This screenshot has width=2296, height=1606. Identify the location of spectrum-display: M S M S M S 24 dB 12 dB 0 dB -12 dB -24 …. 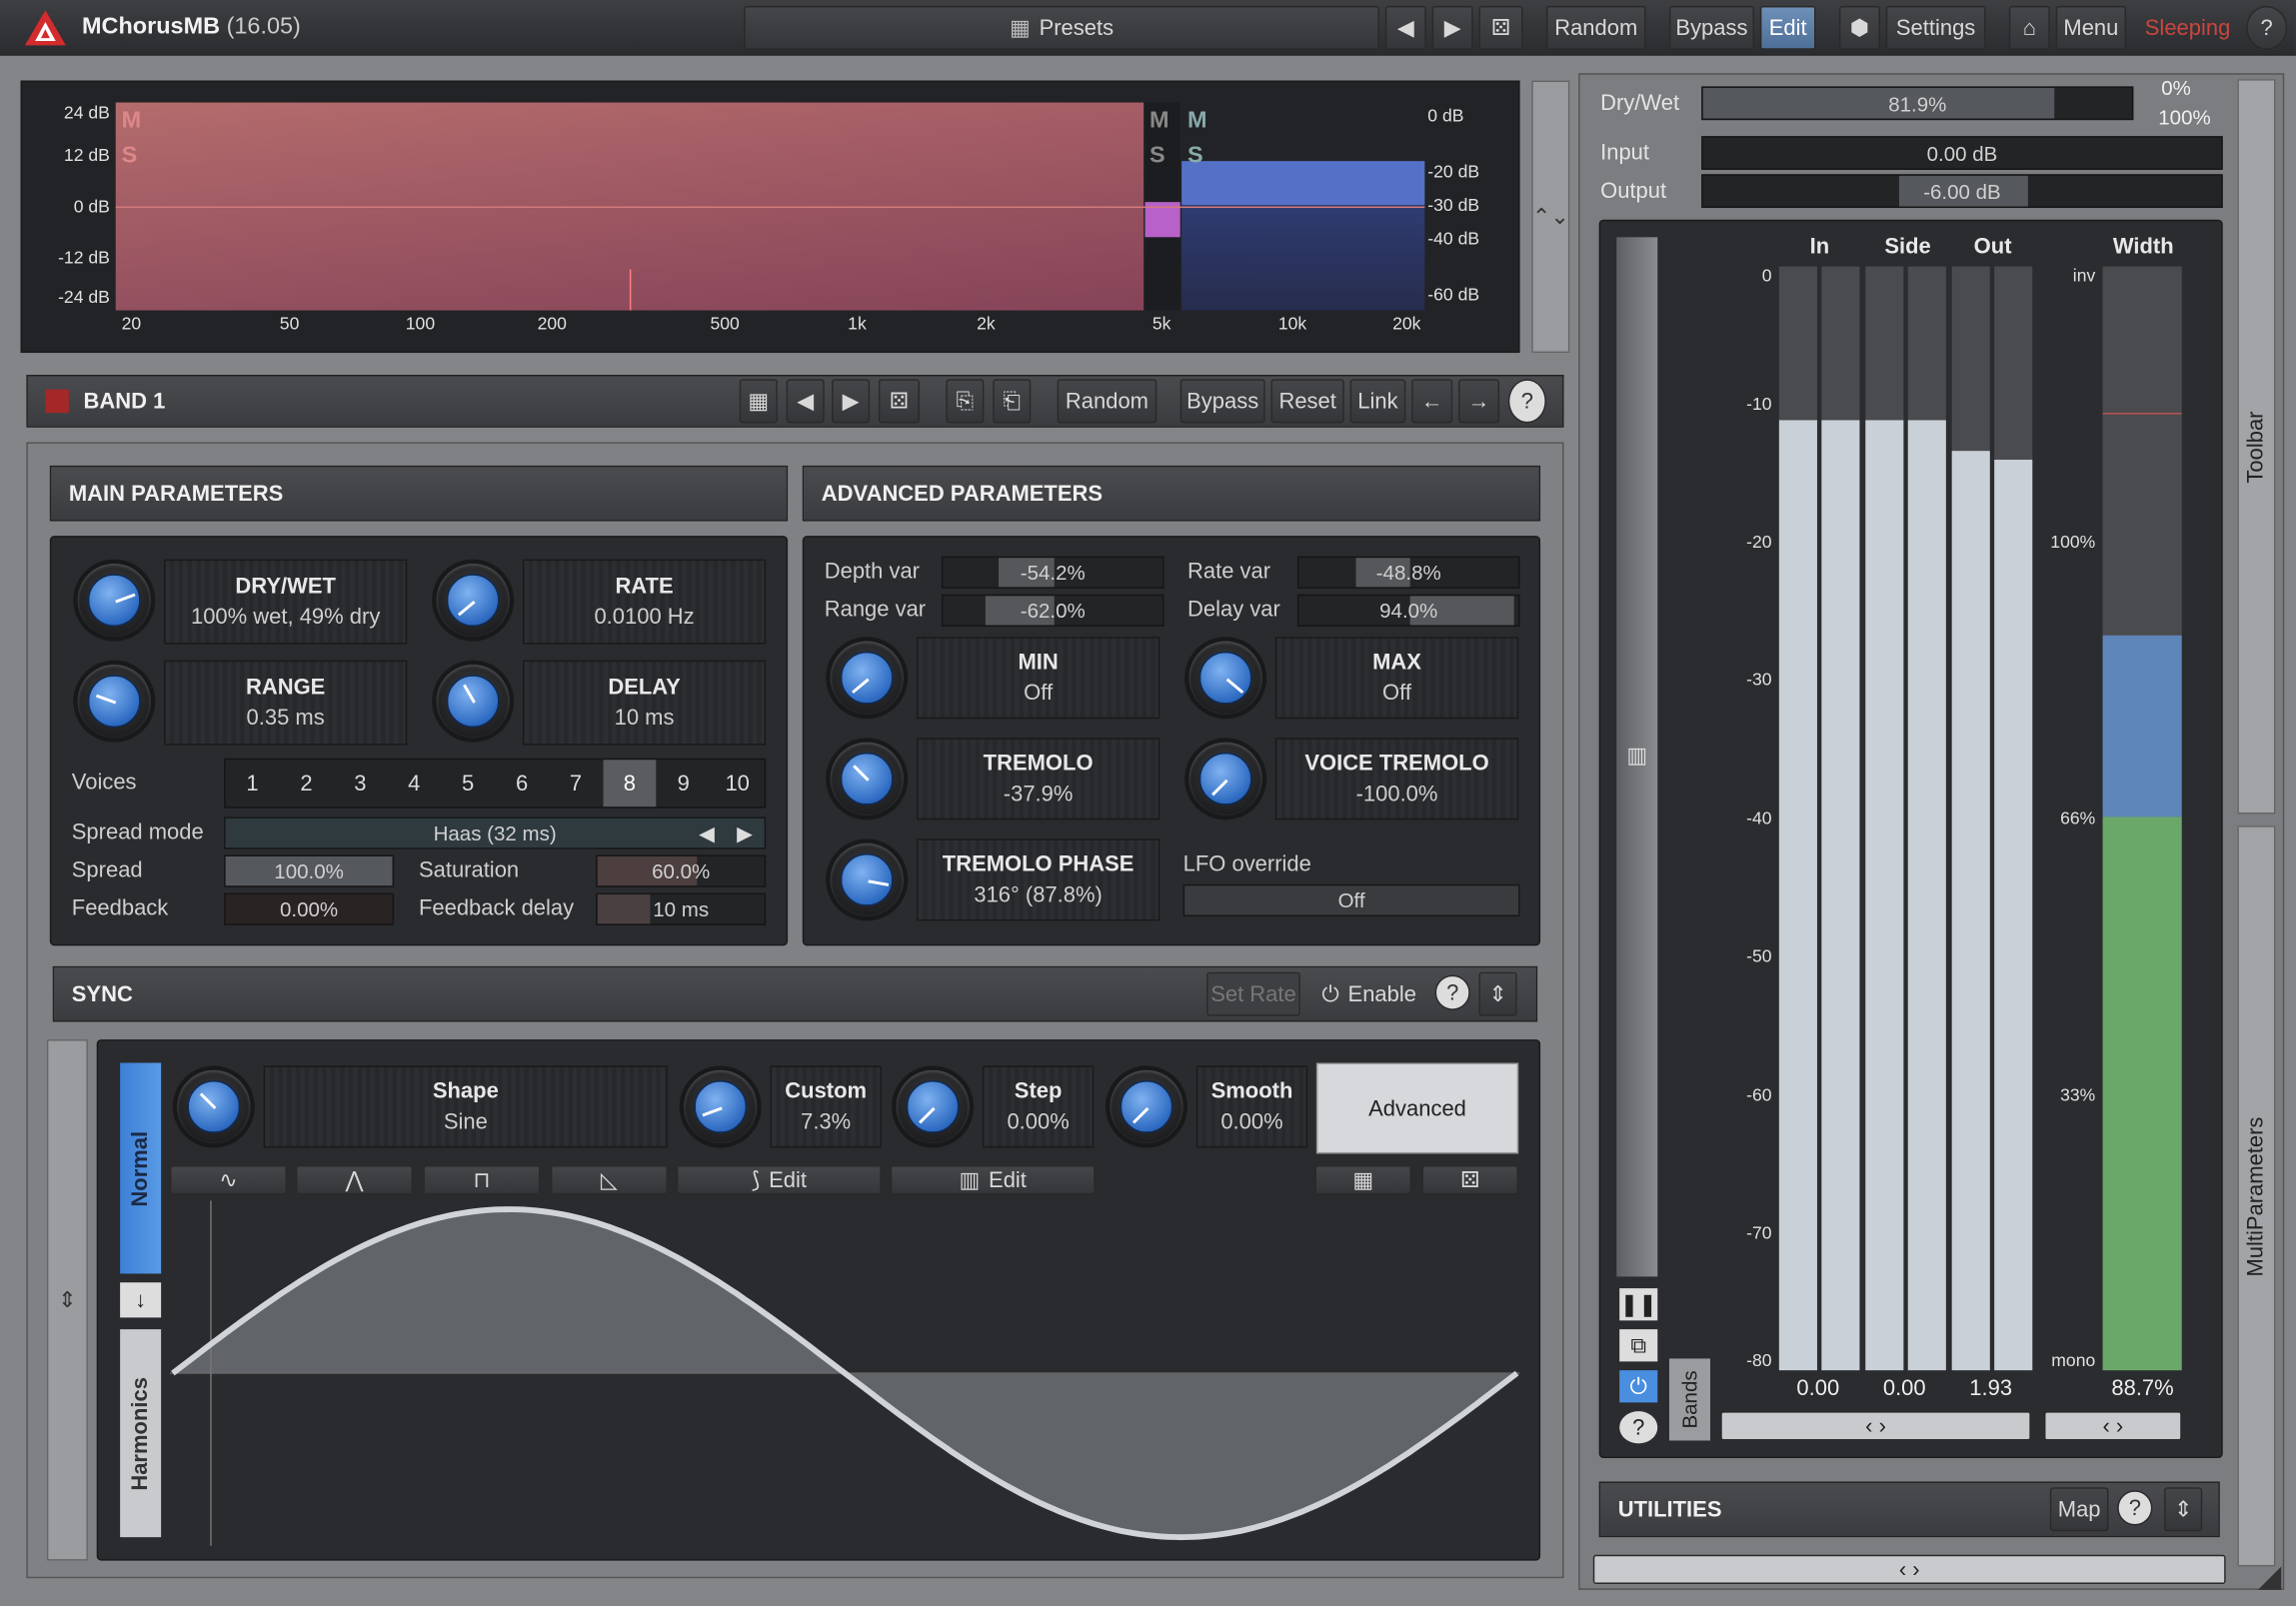
(770, 217).